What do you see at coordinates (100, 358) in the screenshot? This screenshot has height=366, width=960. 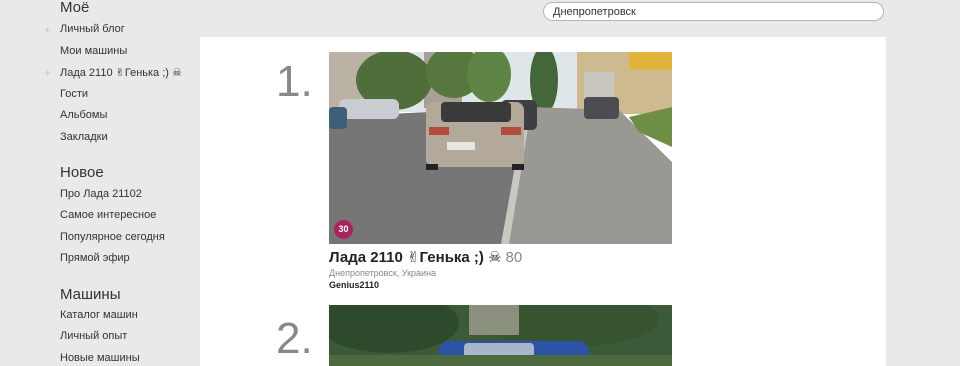 I see `sidebar-item-new-cars: Новые машины` at bounding box center [100, 358].